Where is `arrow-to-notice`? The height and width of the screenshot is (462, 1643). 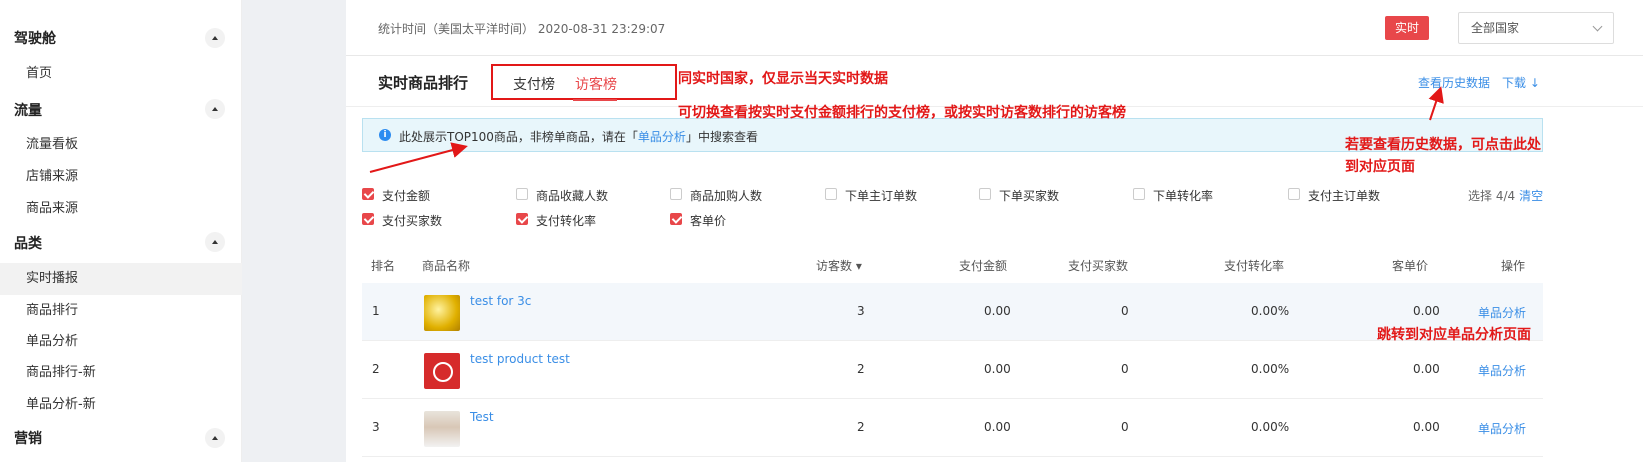
arrow-to-notice is located at coordinates (418, 157).